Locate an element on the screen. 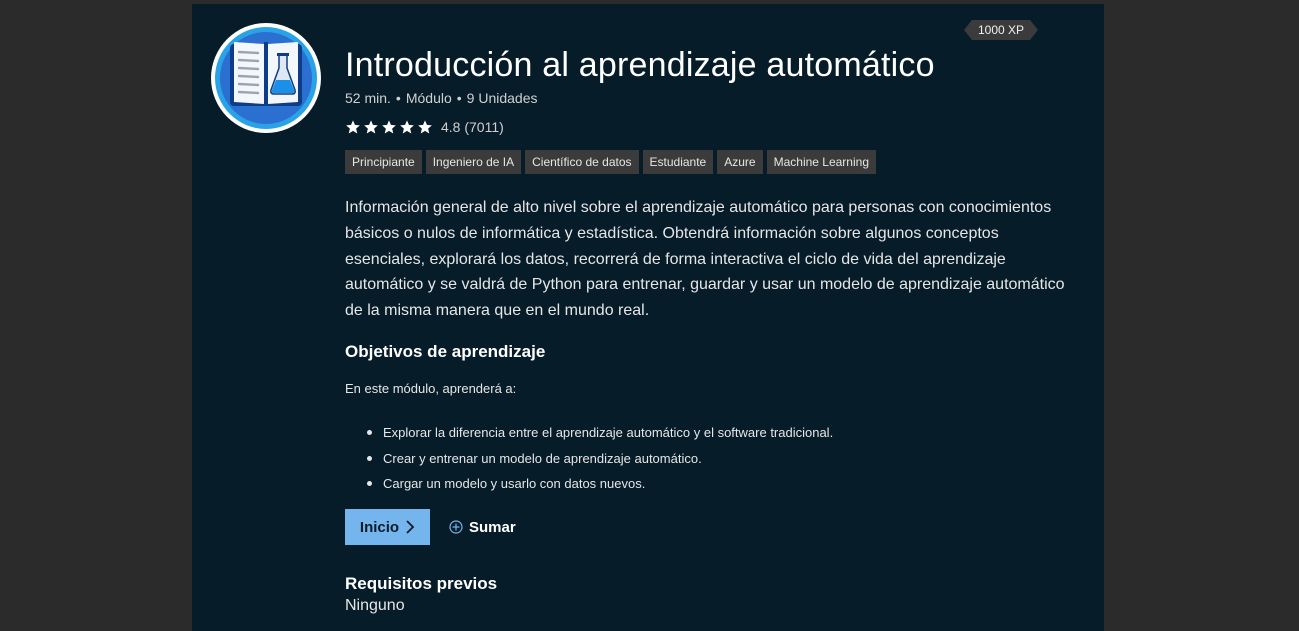  objectives-heading: Objetivos de aprendizaje is located at coordinates (445, 351).